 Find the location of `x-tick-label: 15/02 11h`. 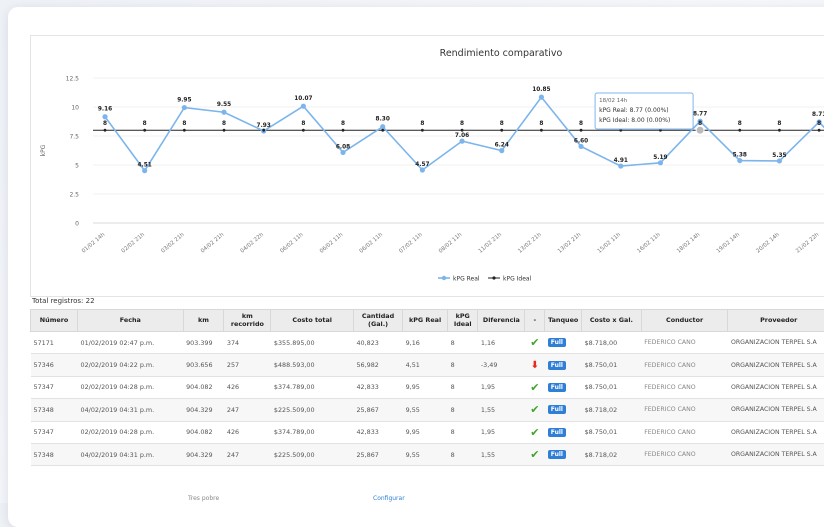

x-tick-label: 15/02 11h is located at coordinates (610, 243).